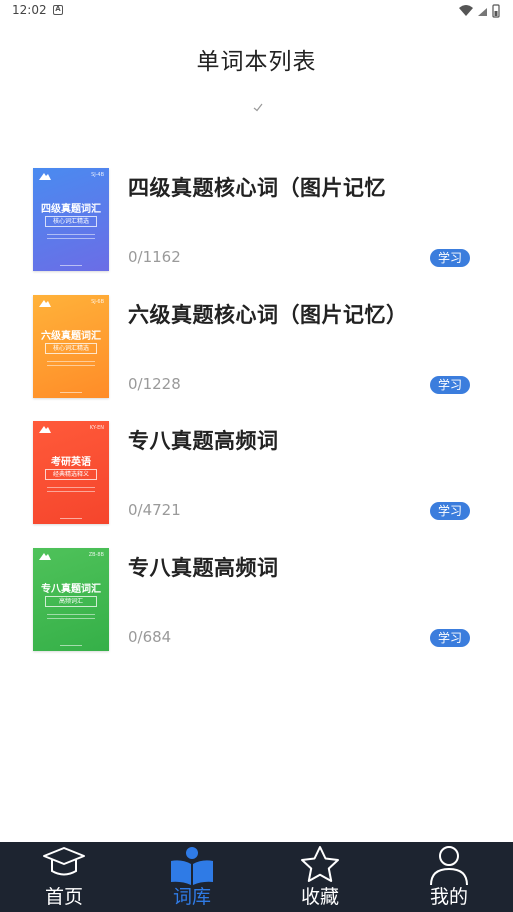 The height and width of the screenshot is (912, 513). I want to click on tab-wordbank: 词库, so click(192, 877).